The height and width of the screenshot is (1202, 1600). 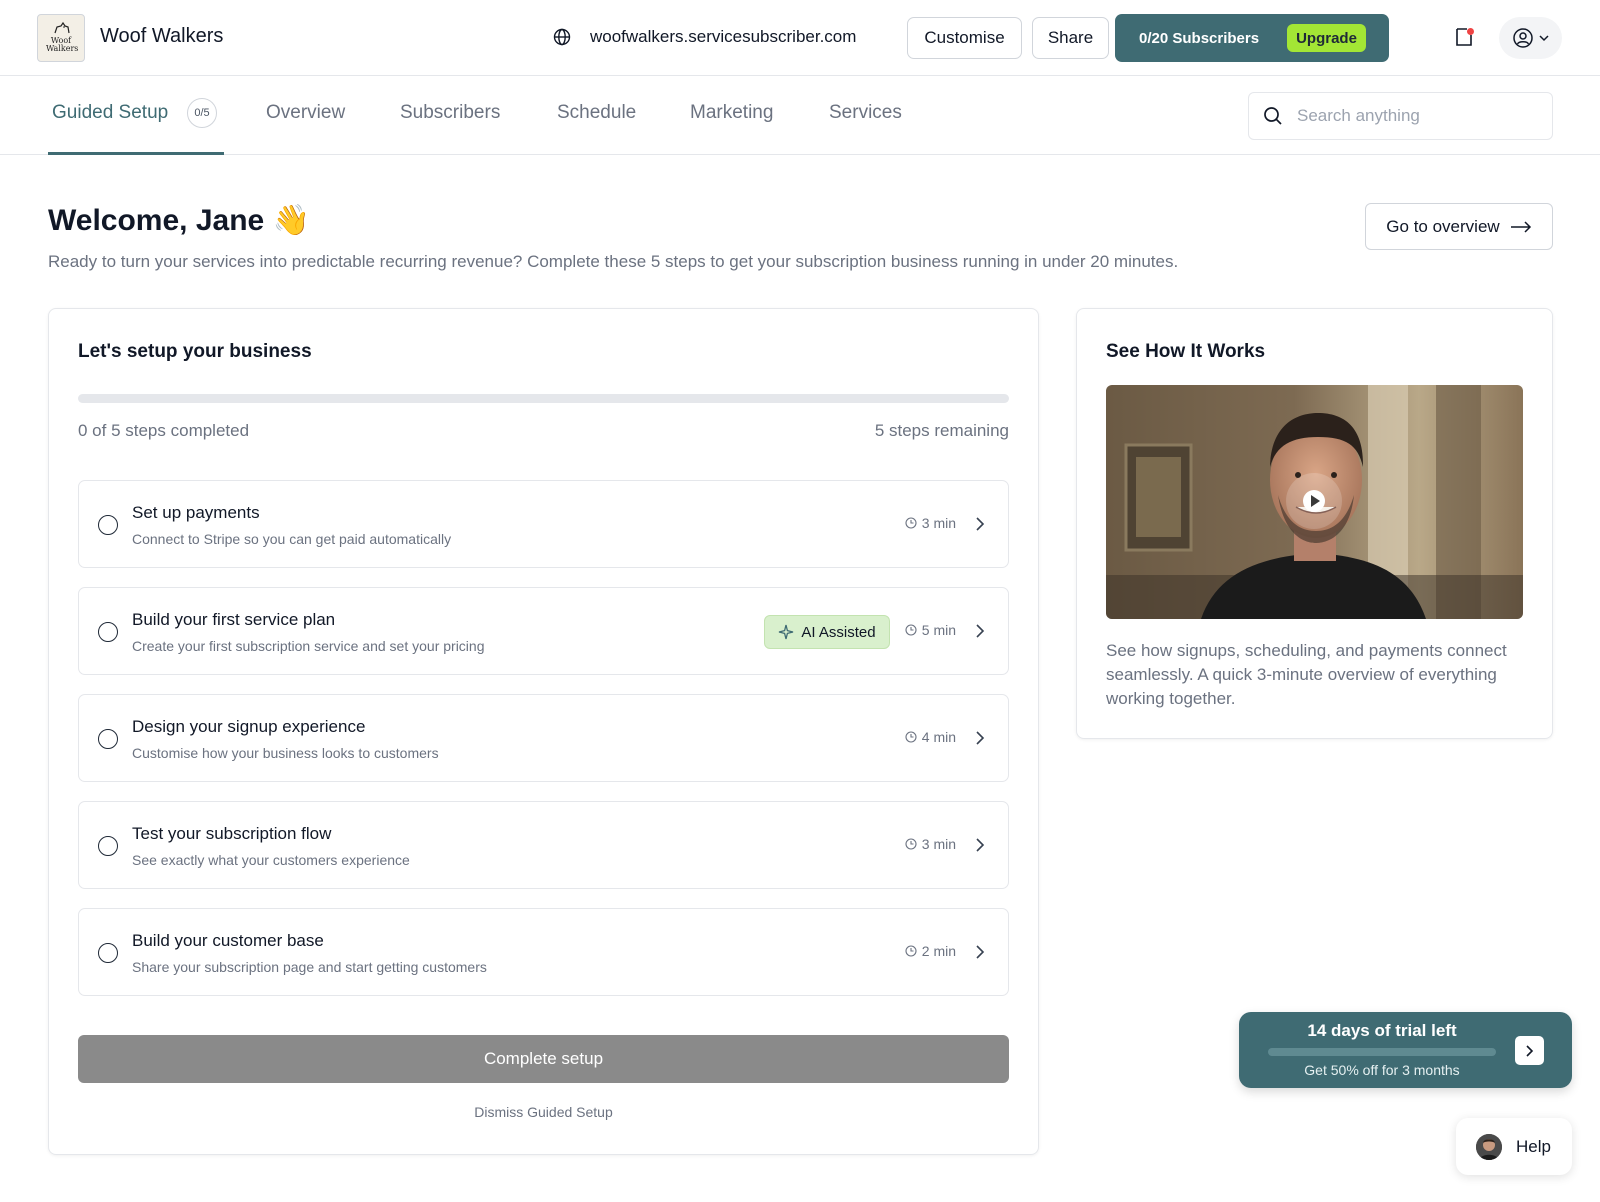 I want to click on customise-button: Customise, so click(x=964, y=38).